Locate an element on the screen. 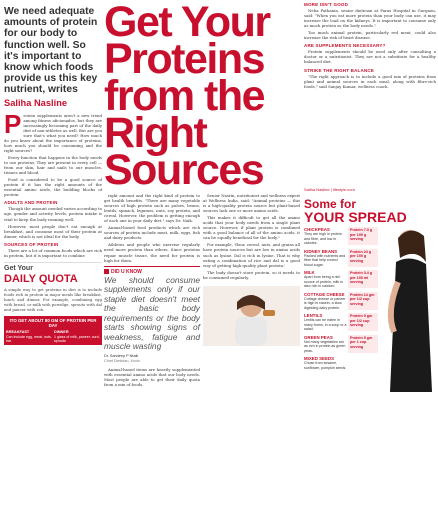 This screenshot has height=528, width=438. dyk-label: DID U KNOW is located at coordinates (152, 272).